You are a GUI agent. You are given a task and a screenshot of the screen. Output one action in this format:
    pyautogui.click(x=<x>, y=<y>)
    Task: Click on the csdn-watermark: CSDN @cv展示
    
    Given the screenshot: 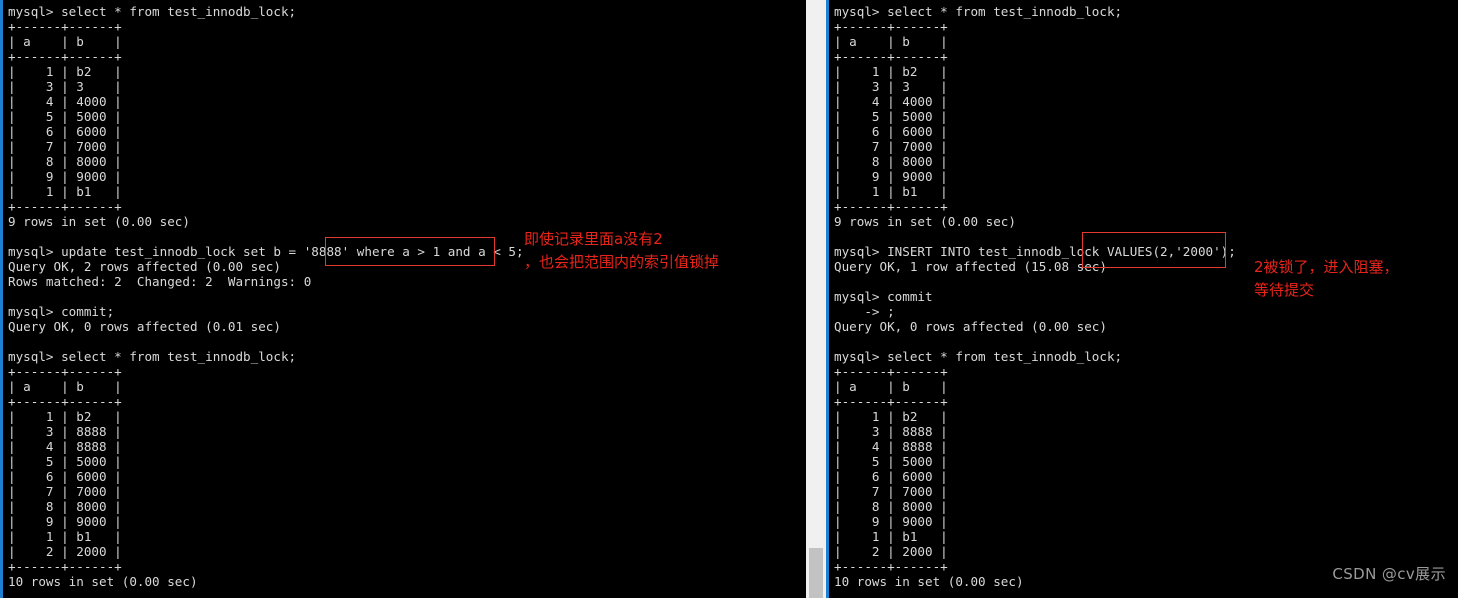 What is the action you would take?
    pyautogui.click(x=1389, y=574)
    